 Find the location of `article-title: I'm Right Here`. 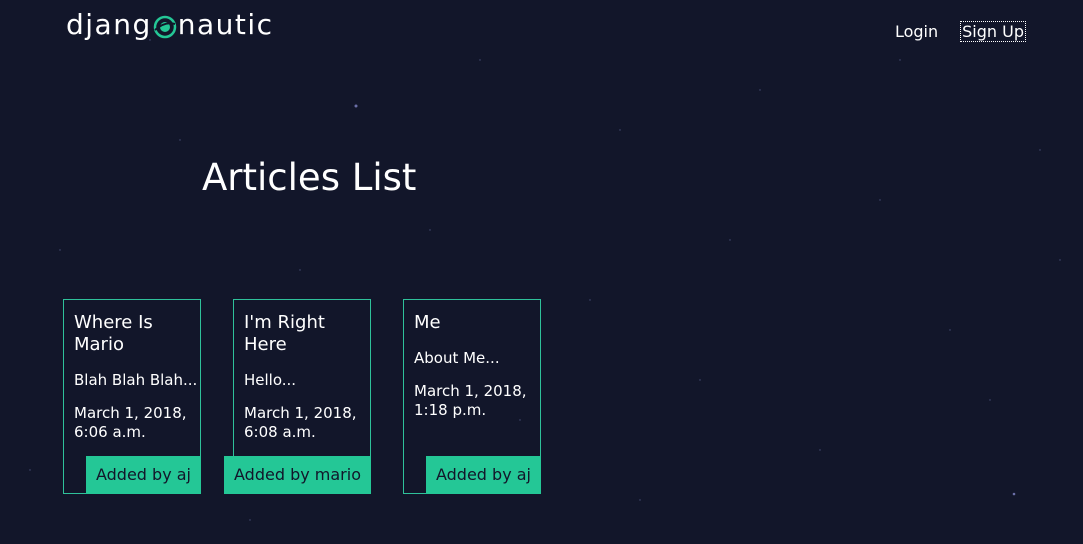

article-title: I'm Right Here is located at coordinates (304, 334).